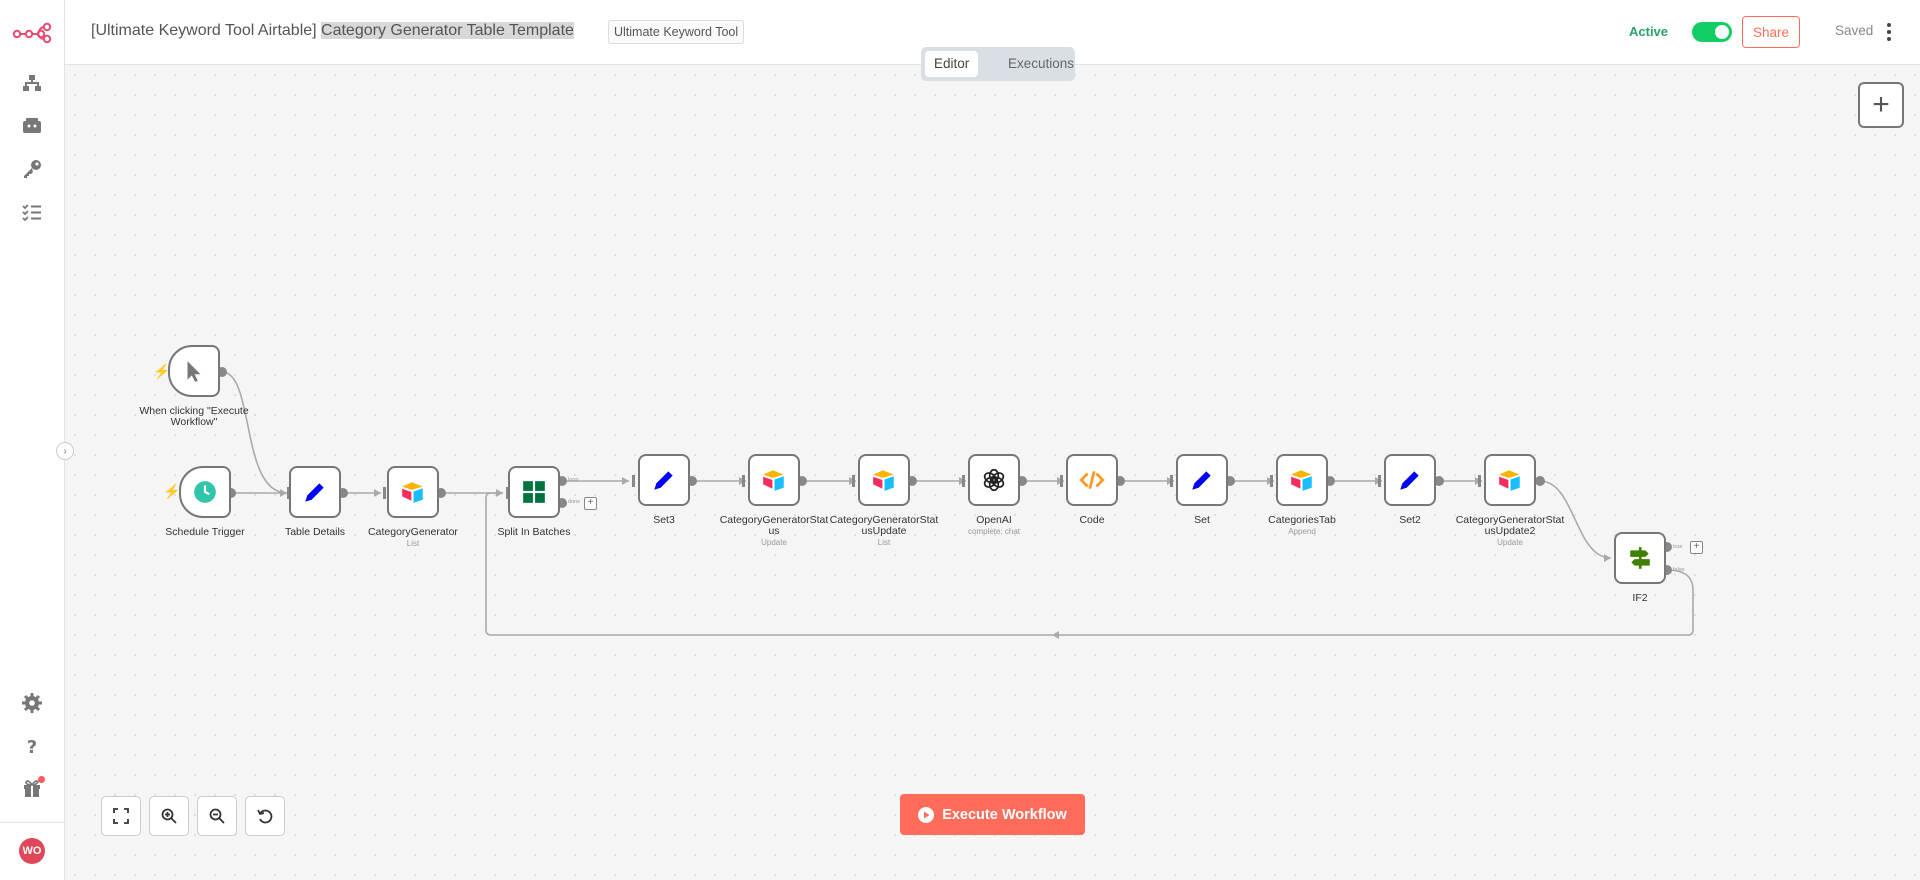 The image size is (1920, 880). I want to click on node-cg-status-update2, so click(1510, 480).